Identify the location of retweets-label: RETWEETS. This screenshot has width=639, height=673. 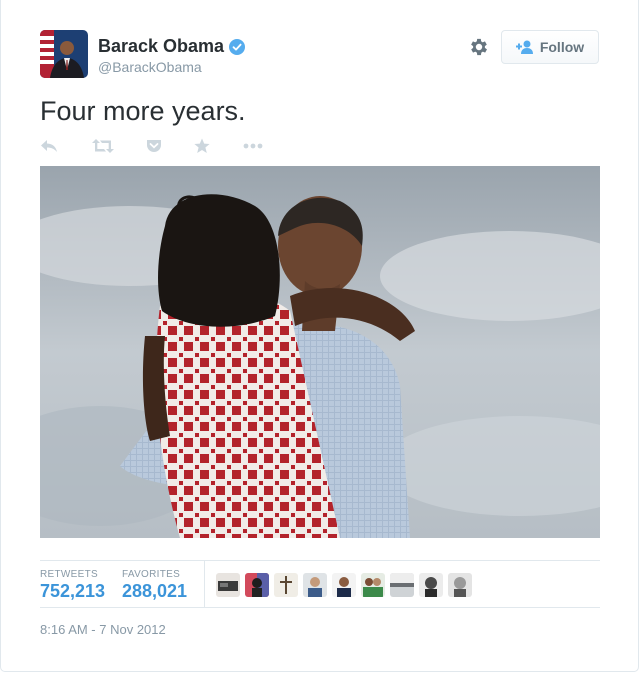
(69, 574).